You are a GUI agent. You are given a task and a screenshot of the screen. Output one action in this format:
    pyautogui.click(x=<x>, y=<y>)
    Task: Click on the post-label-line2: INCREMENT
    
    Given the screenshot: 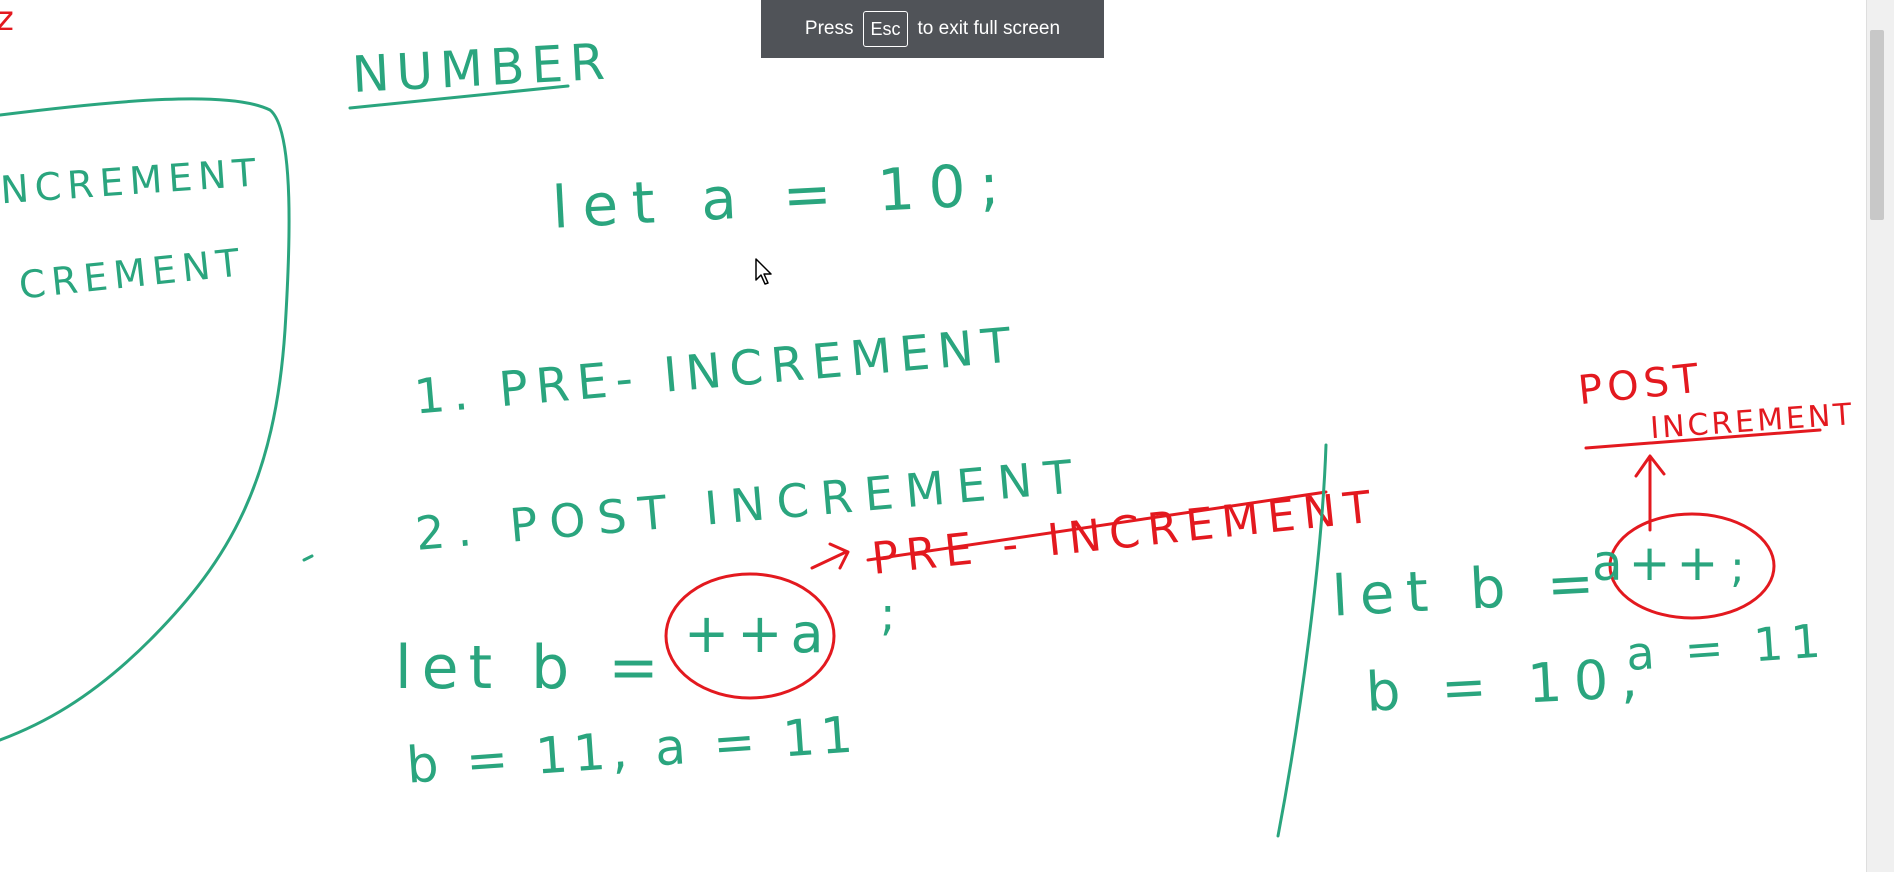 What is the action you would take?
    pyautogui.click(x=1752, y=421)
    